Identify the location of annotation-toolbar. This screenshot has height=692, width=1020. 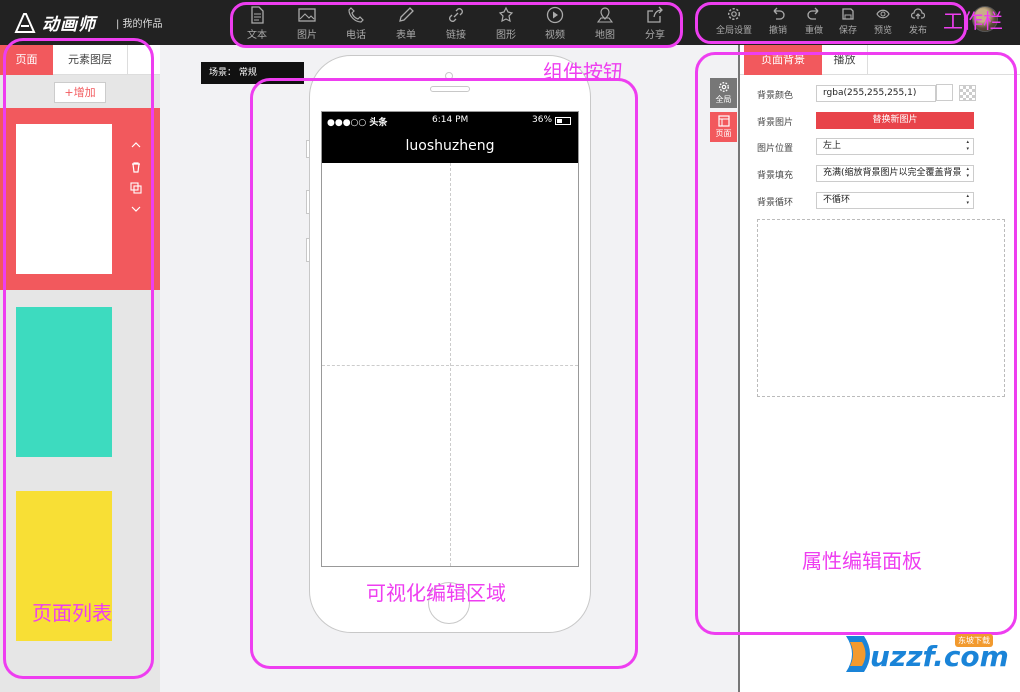
(831, 23).